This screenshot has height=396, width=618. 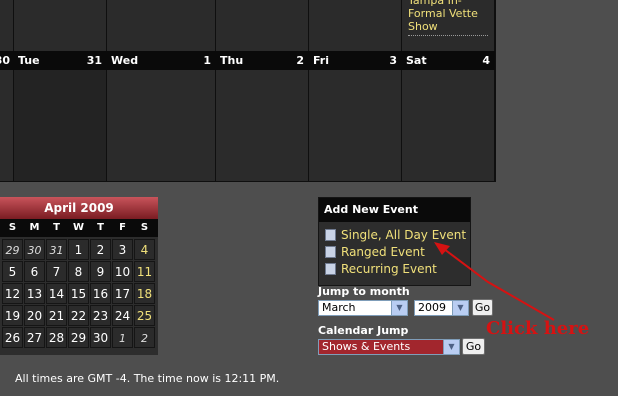 I want to click on weekday-label: F, so click(x=122, y=227).